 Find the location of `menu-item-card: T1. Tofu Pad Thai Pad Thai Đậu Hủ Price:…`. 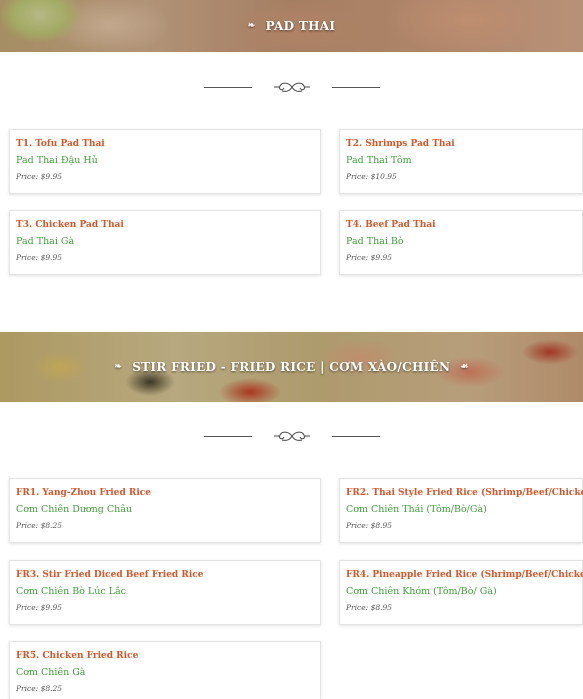

menu-item-card: T1. Tofu Pad Thai Pad Thai Đậu Hủ Price:… is located at coordinates (165, 161).